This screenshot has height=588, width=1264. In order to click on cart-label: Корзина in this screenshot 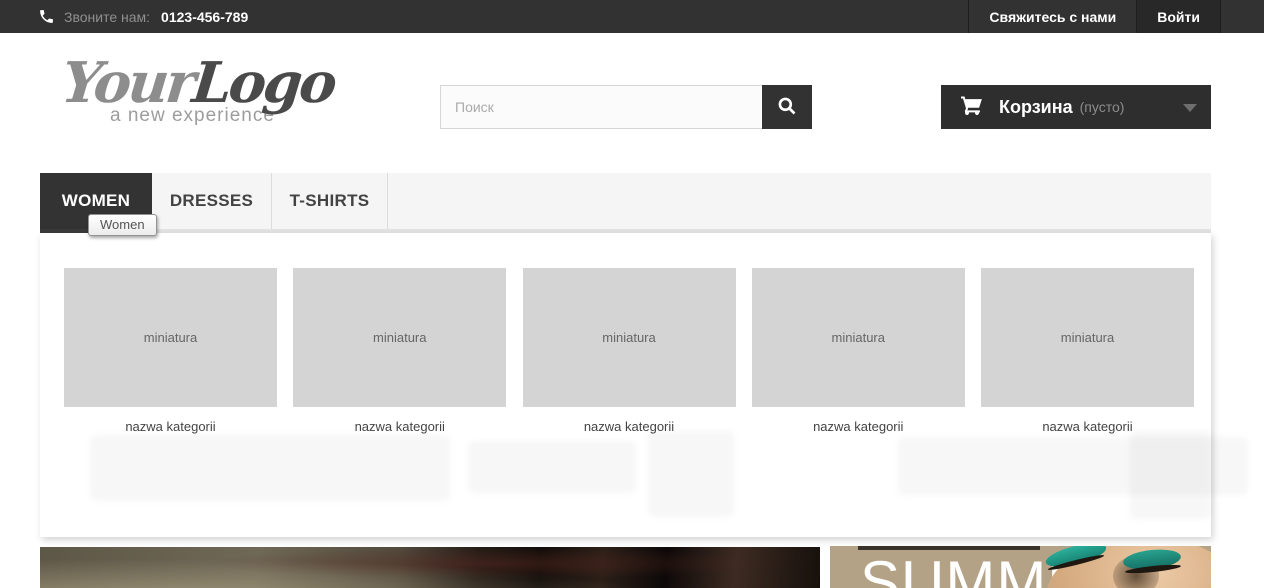, I will do `click(1036, 106)`.